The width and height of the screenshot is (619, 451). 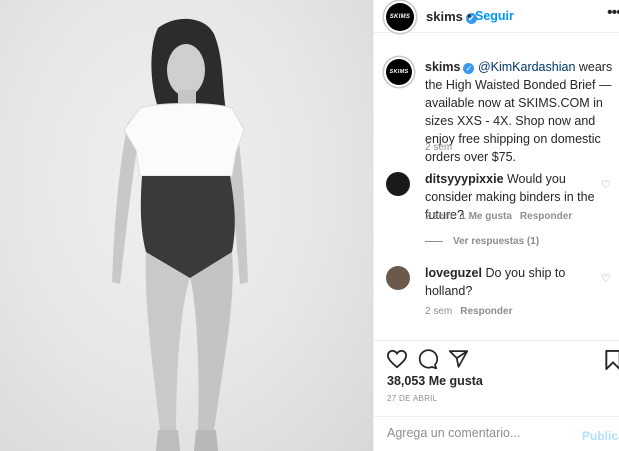 I want to click on likes-count: 38,053 Me gusta, so click(x=435, y=381).